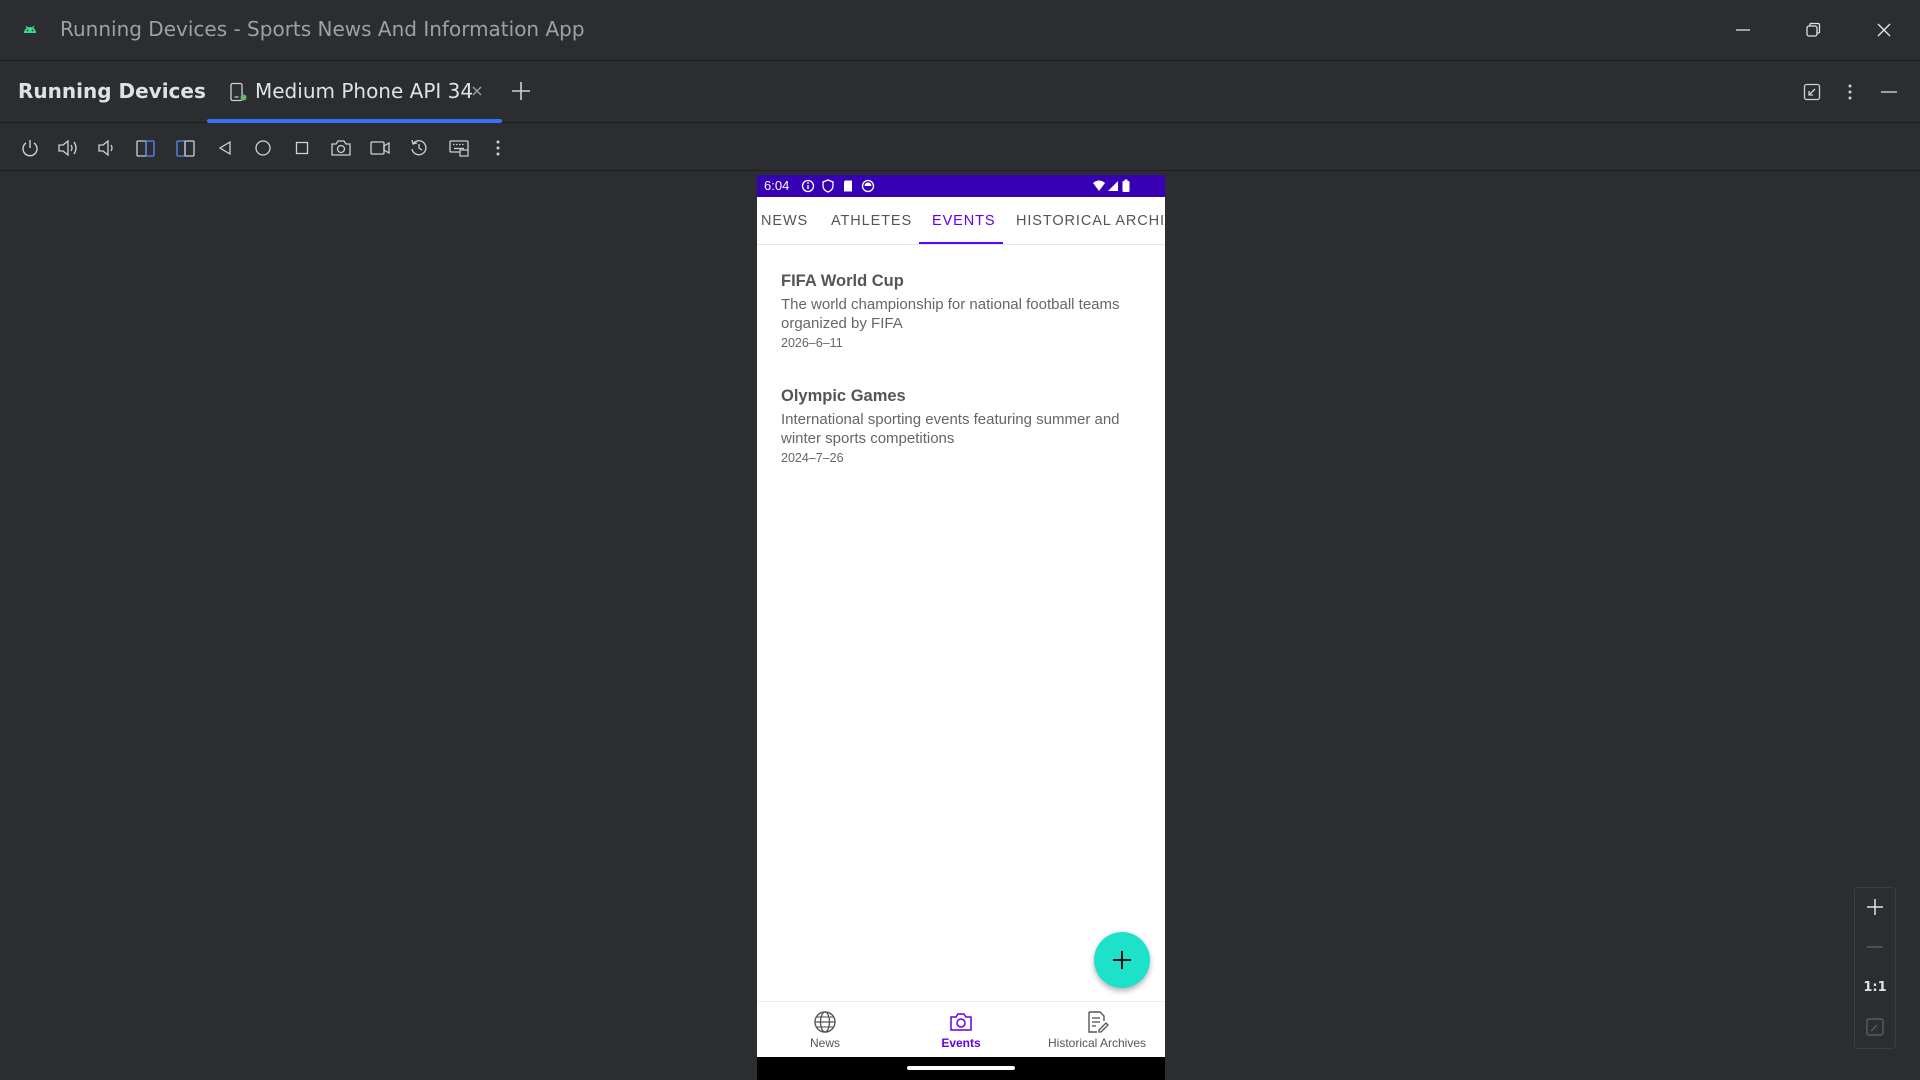 This screenshot has height=1080, width=1920. I want to click on nav-label: News, so click(824, 1043).